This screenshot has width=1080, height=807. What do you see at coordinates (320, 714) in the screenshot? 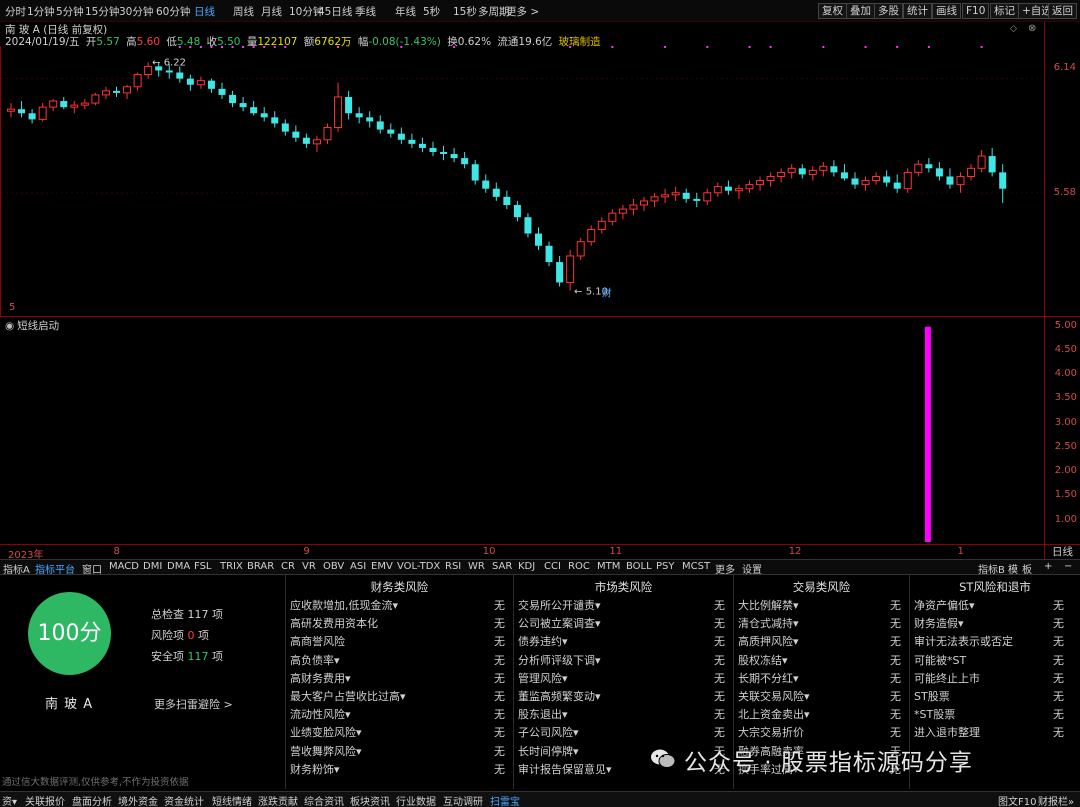
I see `risk-item: 流动性风险▾` at bounding box center [320, 714].